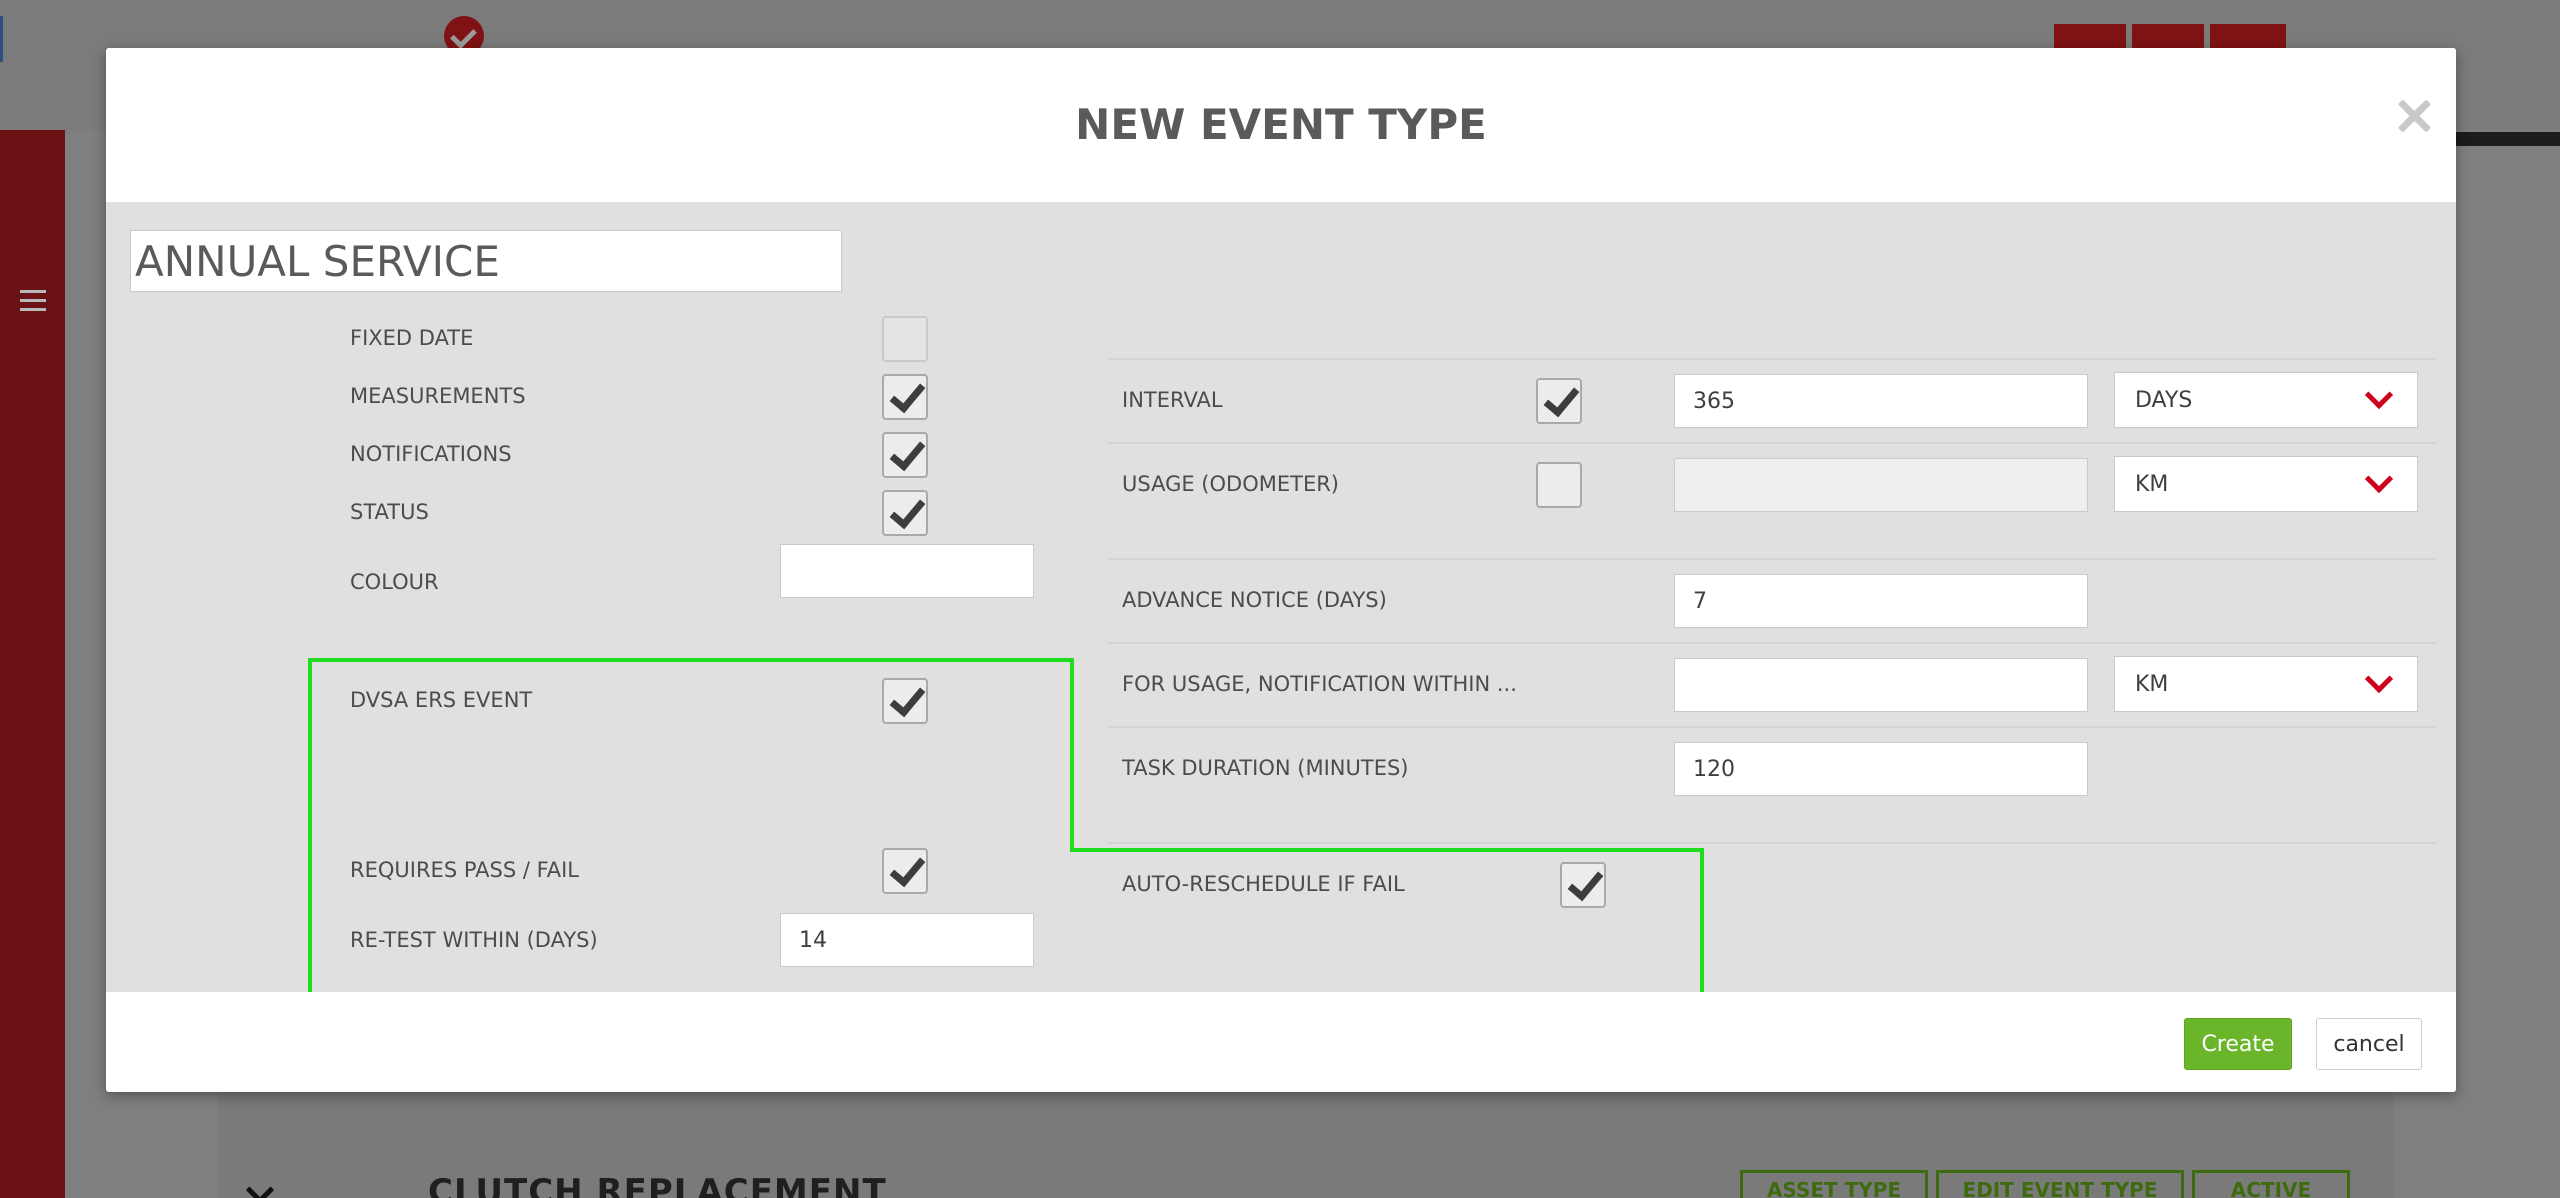  Describe the element at coordinates (1559, 401) in the screenshot. I see `interval-checkbox` at that location.